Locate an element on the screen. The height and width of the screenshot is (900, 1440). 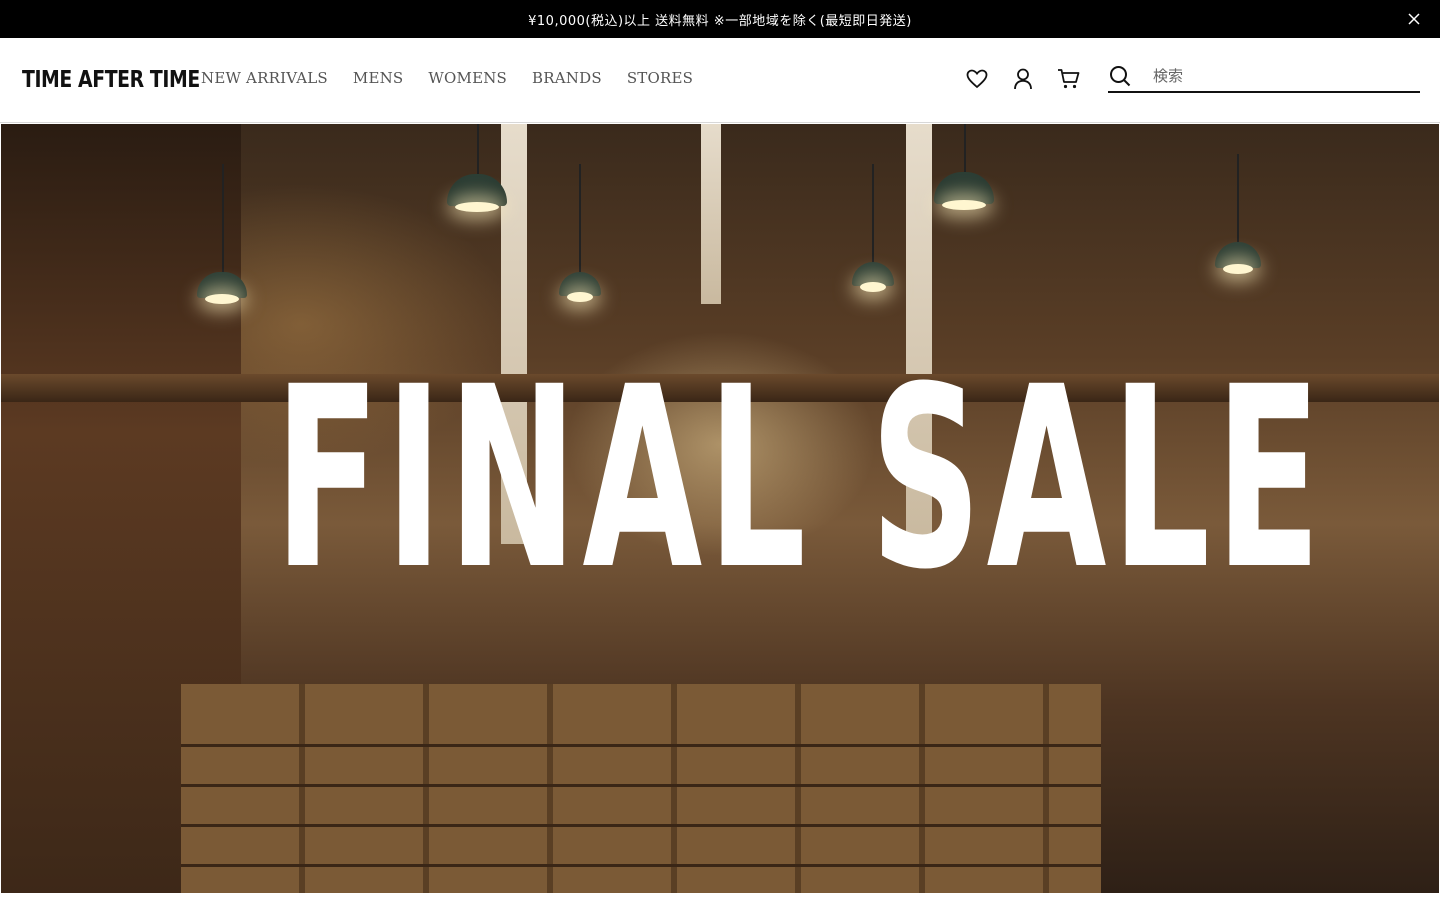
user-icon is located at coordinates (1023, 79).